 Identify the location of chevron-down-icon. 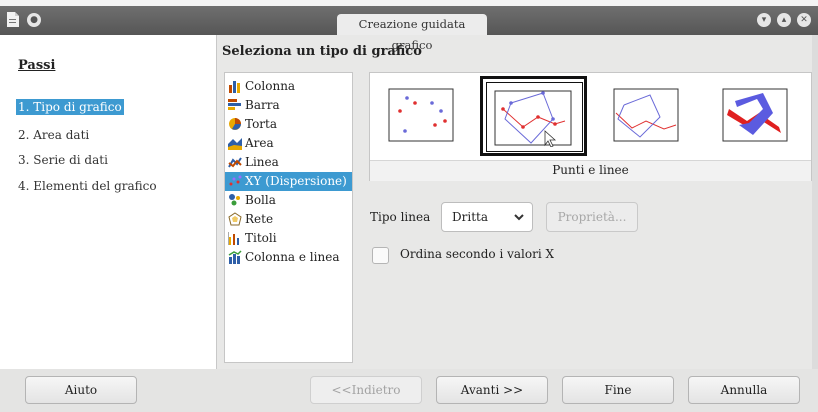
(519, 217).